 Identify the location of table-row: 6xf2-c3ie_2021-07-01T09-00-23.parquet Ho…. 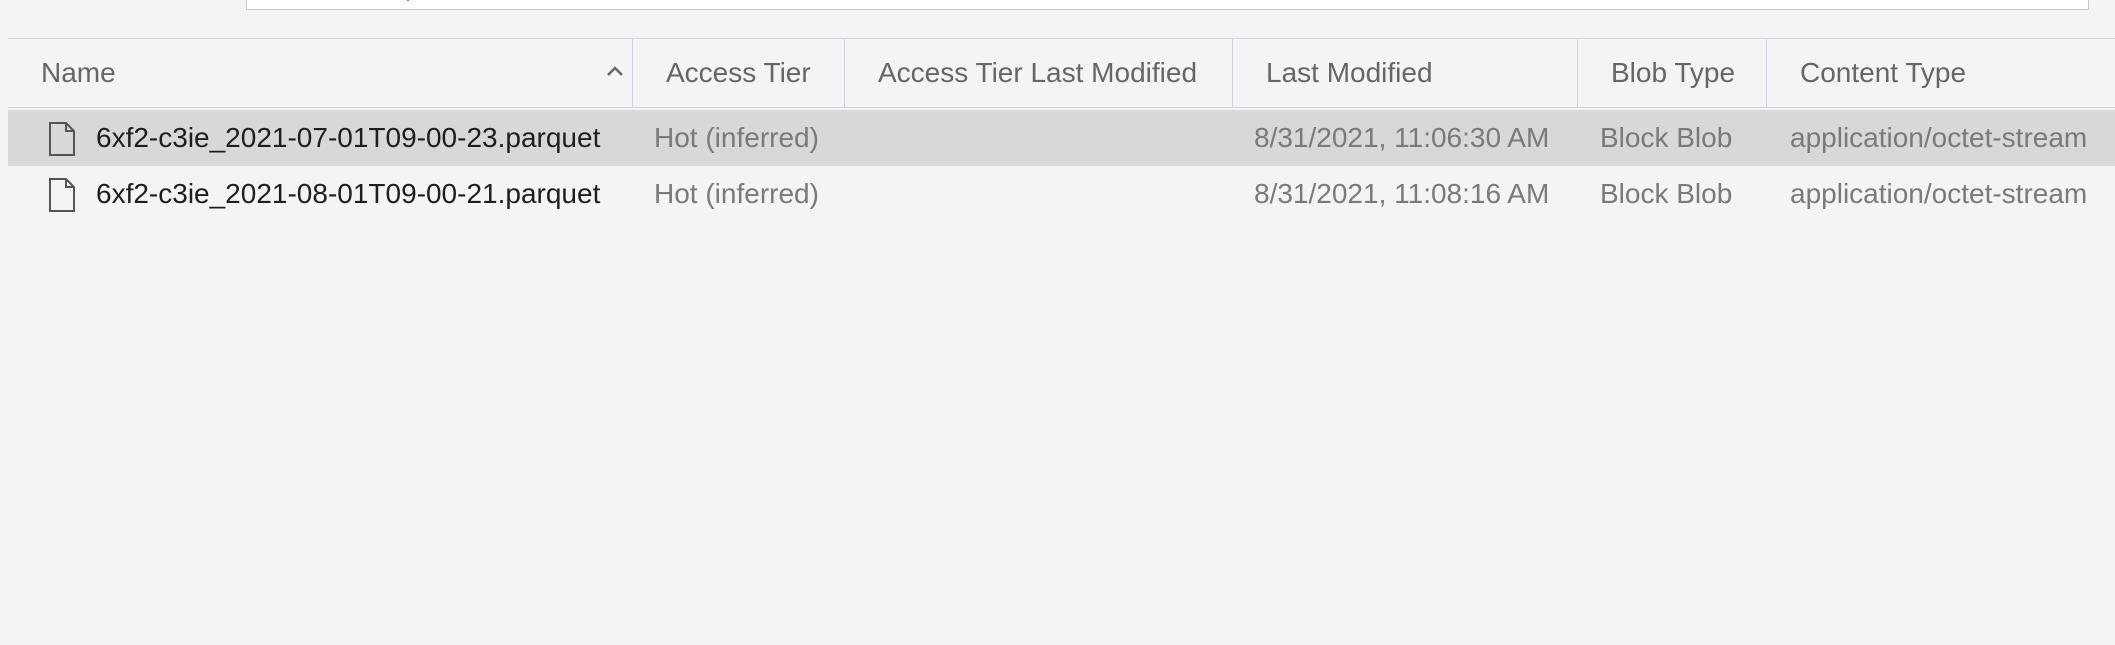
(1061, 138).